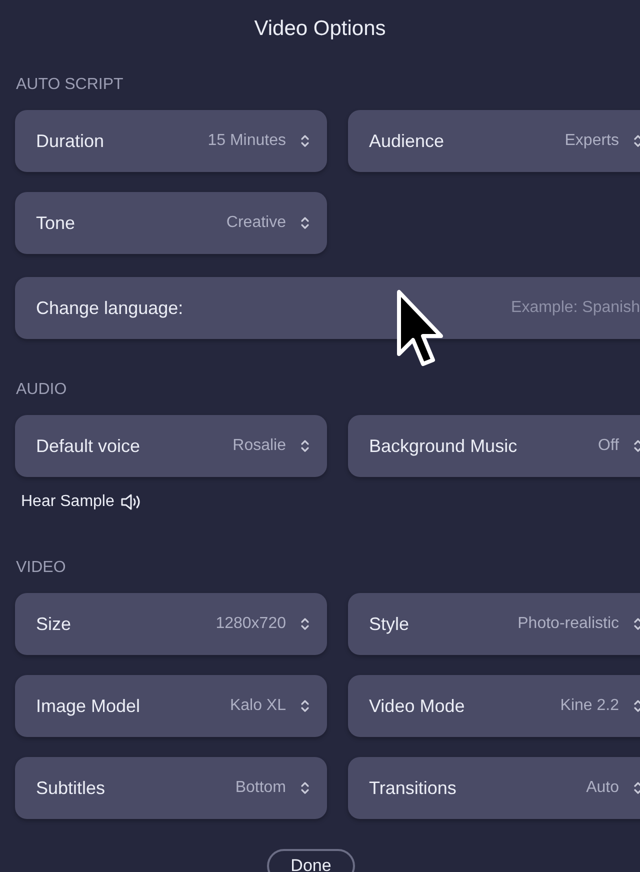  Describe the element at coordinates (69, 85) in the screenshot. I see `section-heading: AUTO SCRIPT` at that location.